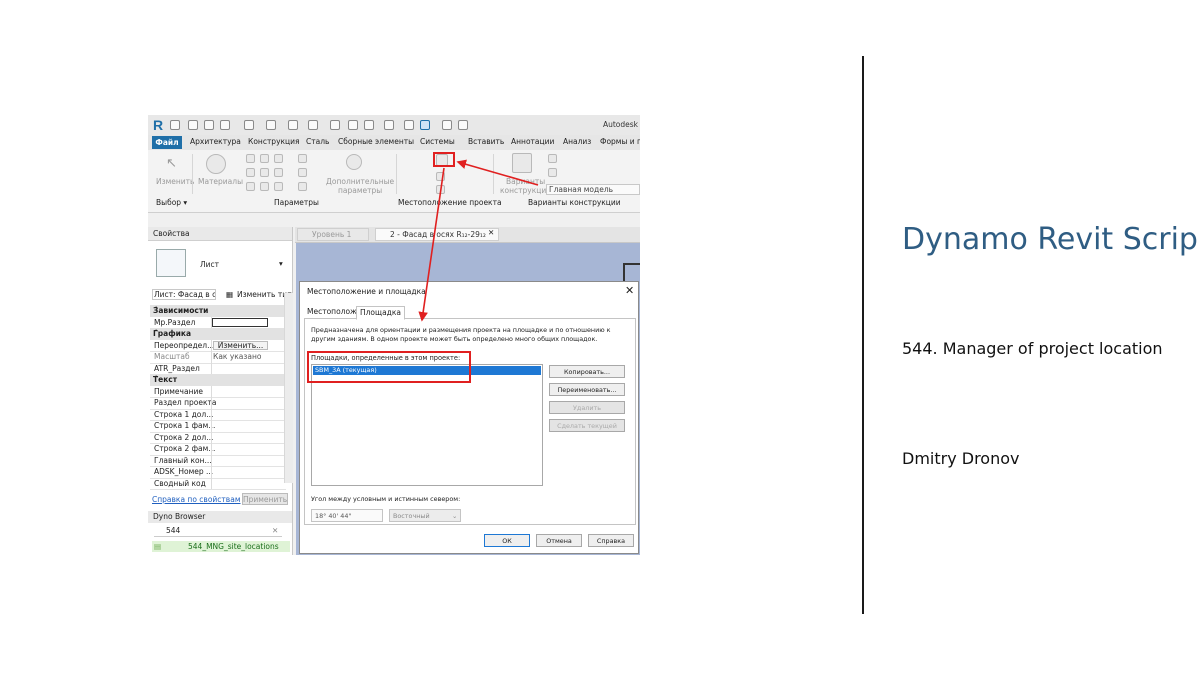  What do you see at coordinates (219, 265) in the screenshot?
I see `type-selector: Лист ▾` at bounding box center [219, 265].